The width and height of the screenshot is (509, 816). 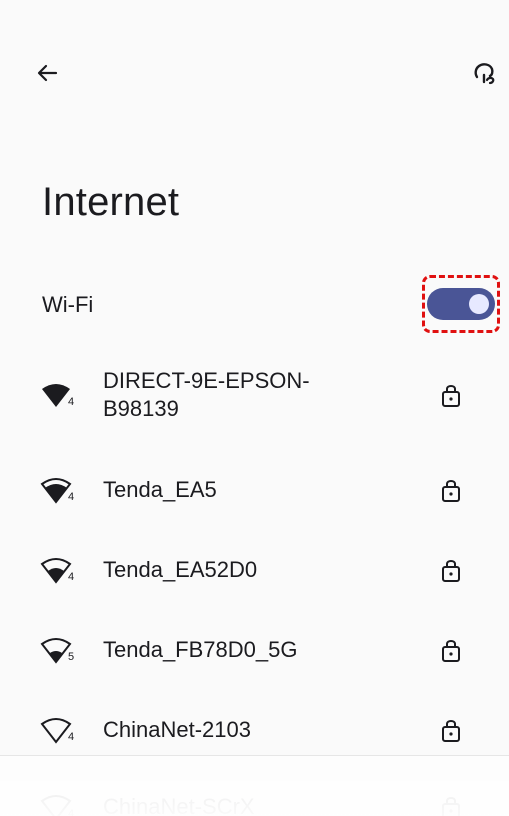 I want to click on network-name: ChinaNet-SCrX, so click(x=179, y=805).